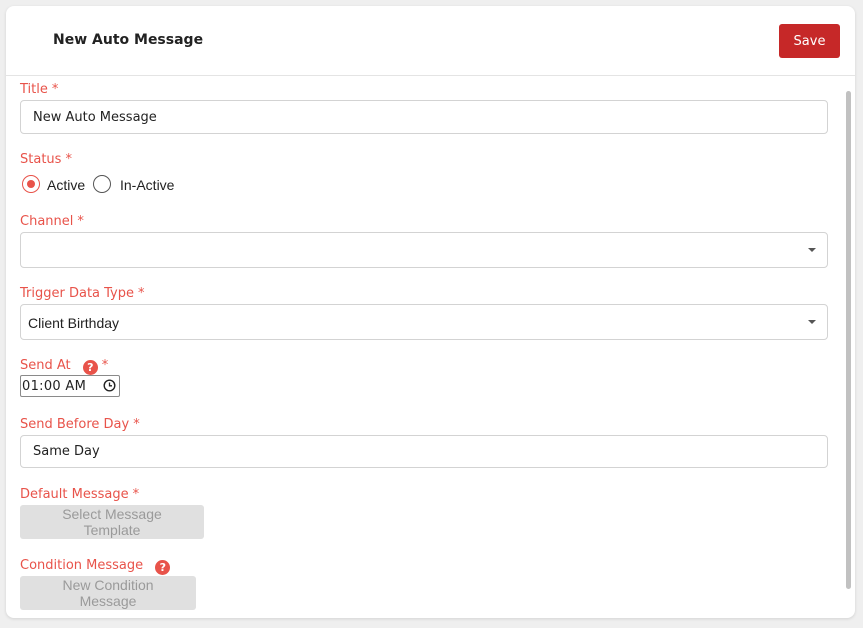 This screenshot has height=628, width=863. What do you see at coordinates (39, 89) in the screenshot?
I see `title-label: Title *` at bounding box center [39, 89].